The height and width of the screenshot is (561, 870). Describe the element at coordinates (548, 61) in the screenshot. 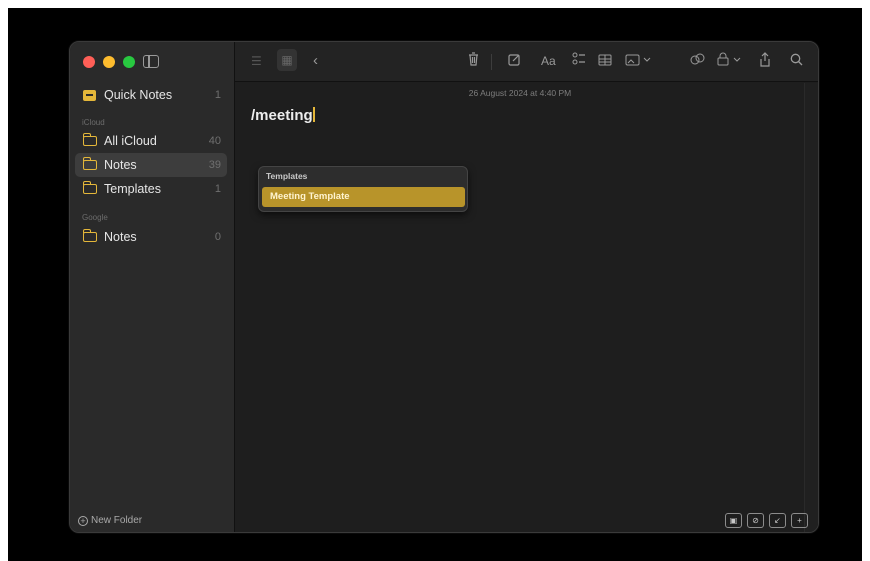

I see `format-icon: Aa` at that location.